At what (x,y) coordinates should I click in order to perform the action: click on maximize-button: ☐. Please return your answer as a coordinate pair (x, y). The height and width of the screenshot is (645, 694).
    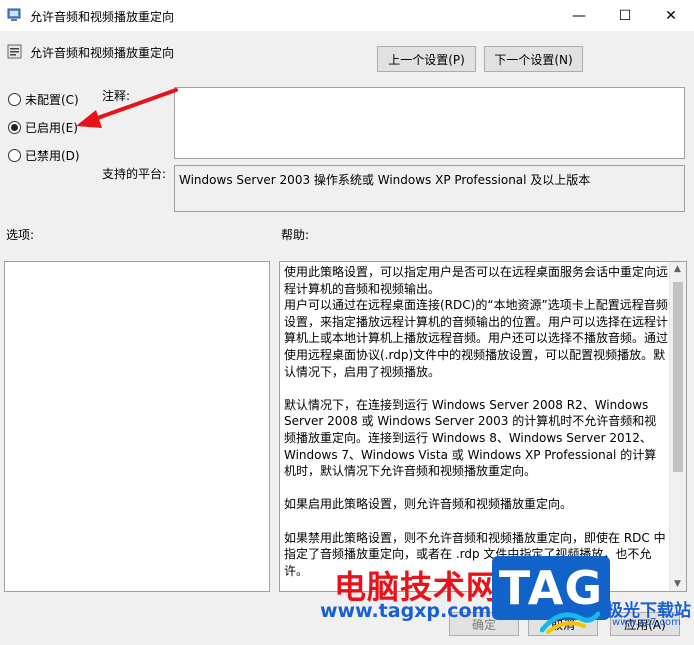
    Looking at the image, I should click on (625, 15).